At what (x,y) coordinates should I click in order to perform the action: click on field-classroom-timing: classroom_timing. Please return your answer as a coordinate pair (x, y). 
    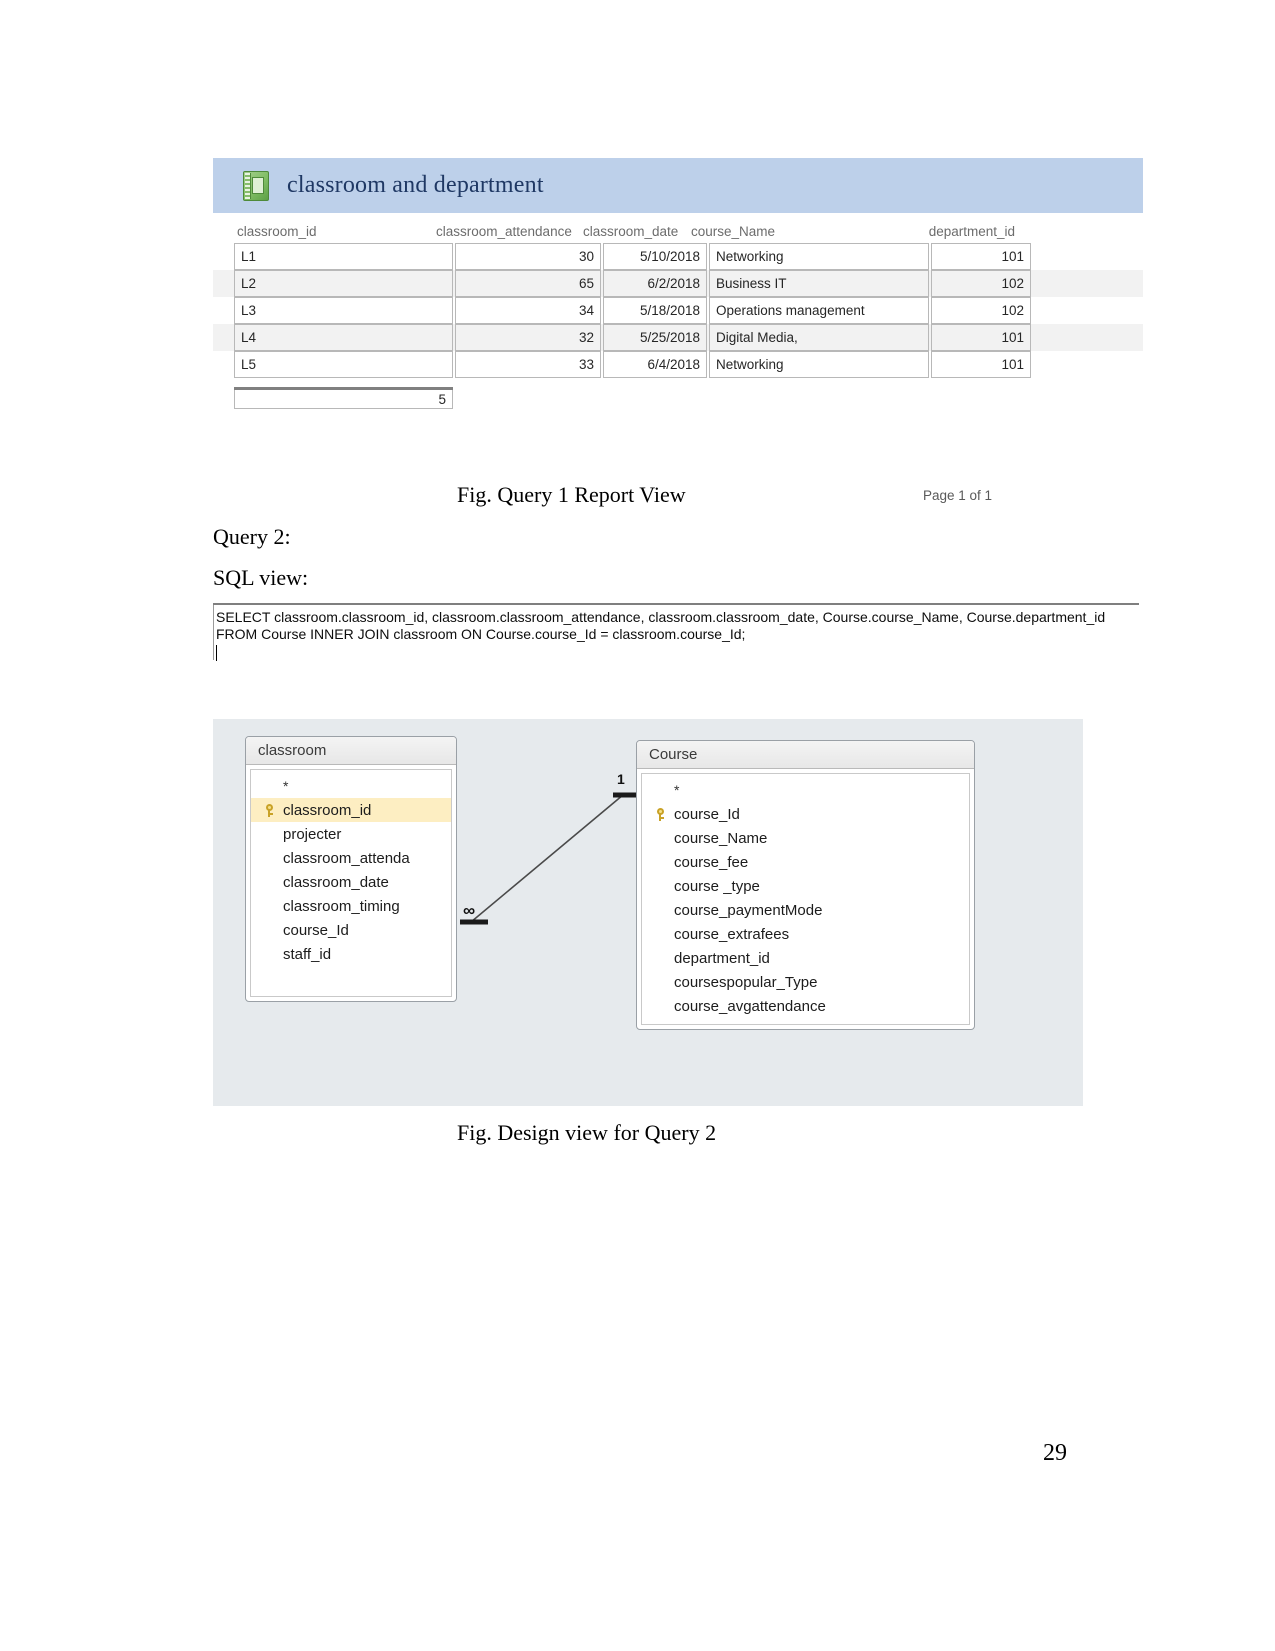
    Looking at the image, I should click on (351, 906).